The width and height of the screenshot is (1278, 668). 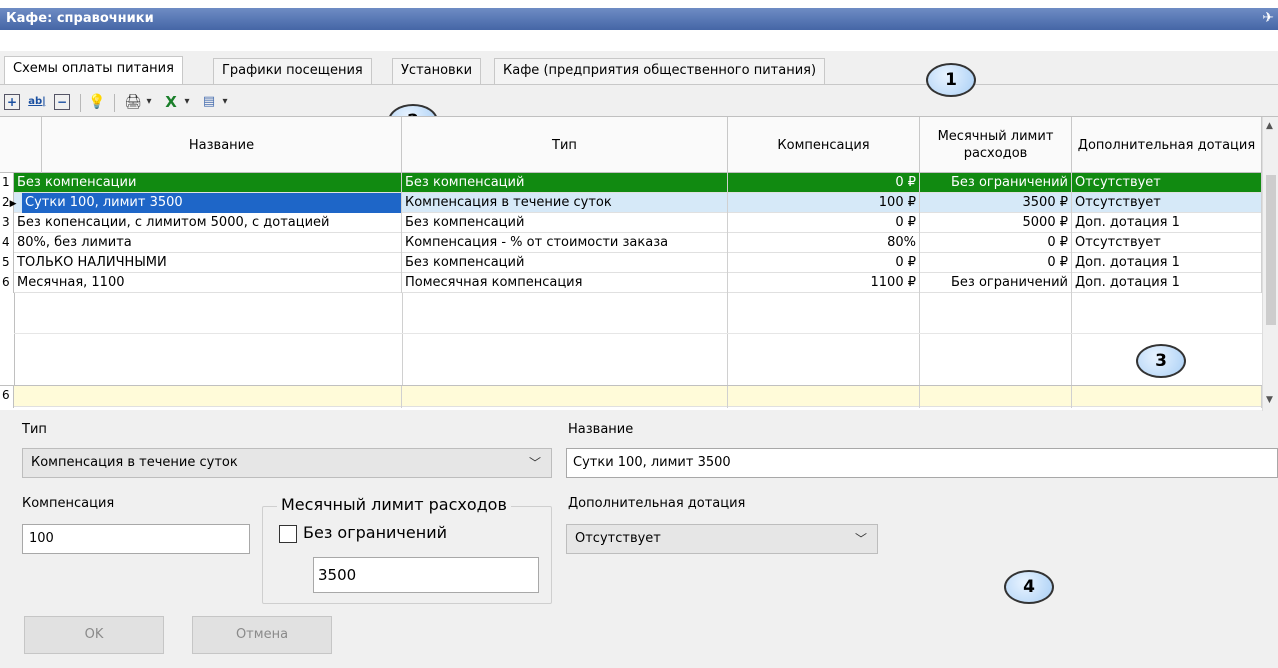 What do you see at coordinates (68, 503) in the screenshot?
I see `compensation-label: Компенсация` at bounding box center [68, 503].